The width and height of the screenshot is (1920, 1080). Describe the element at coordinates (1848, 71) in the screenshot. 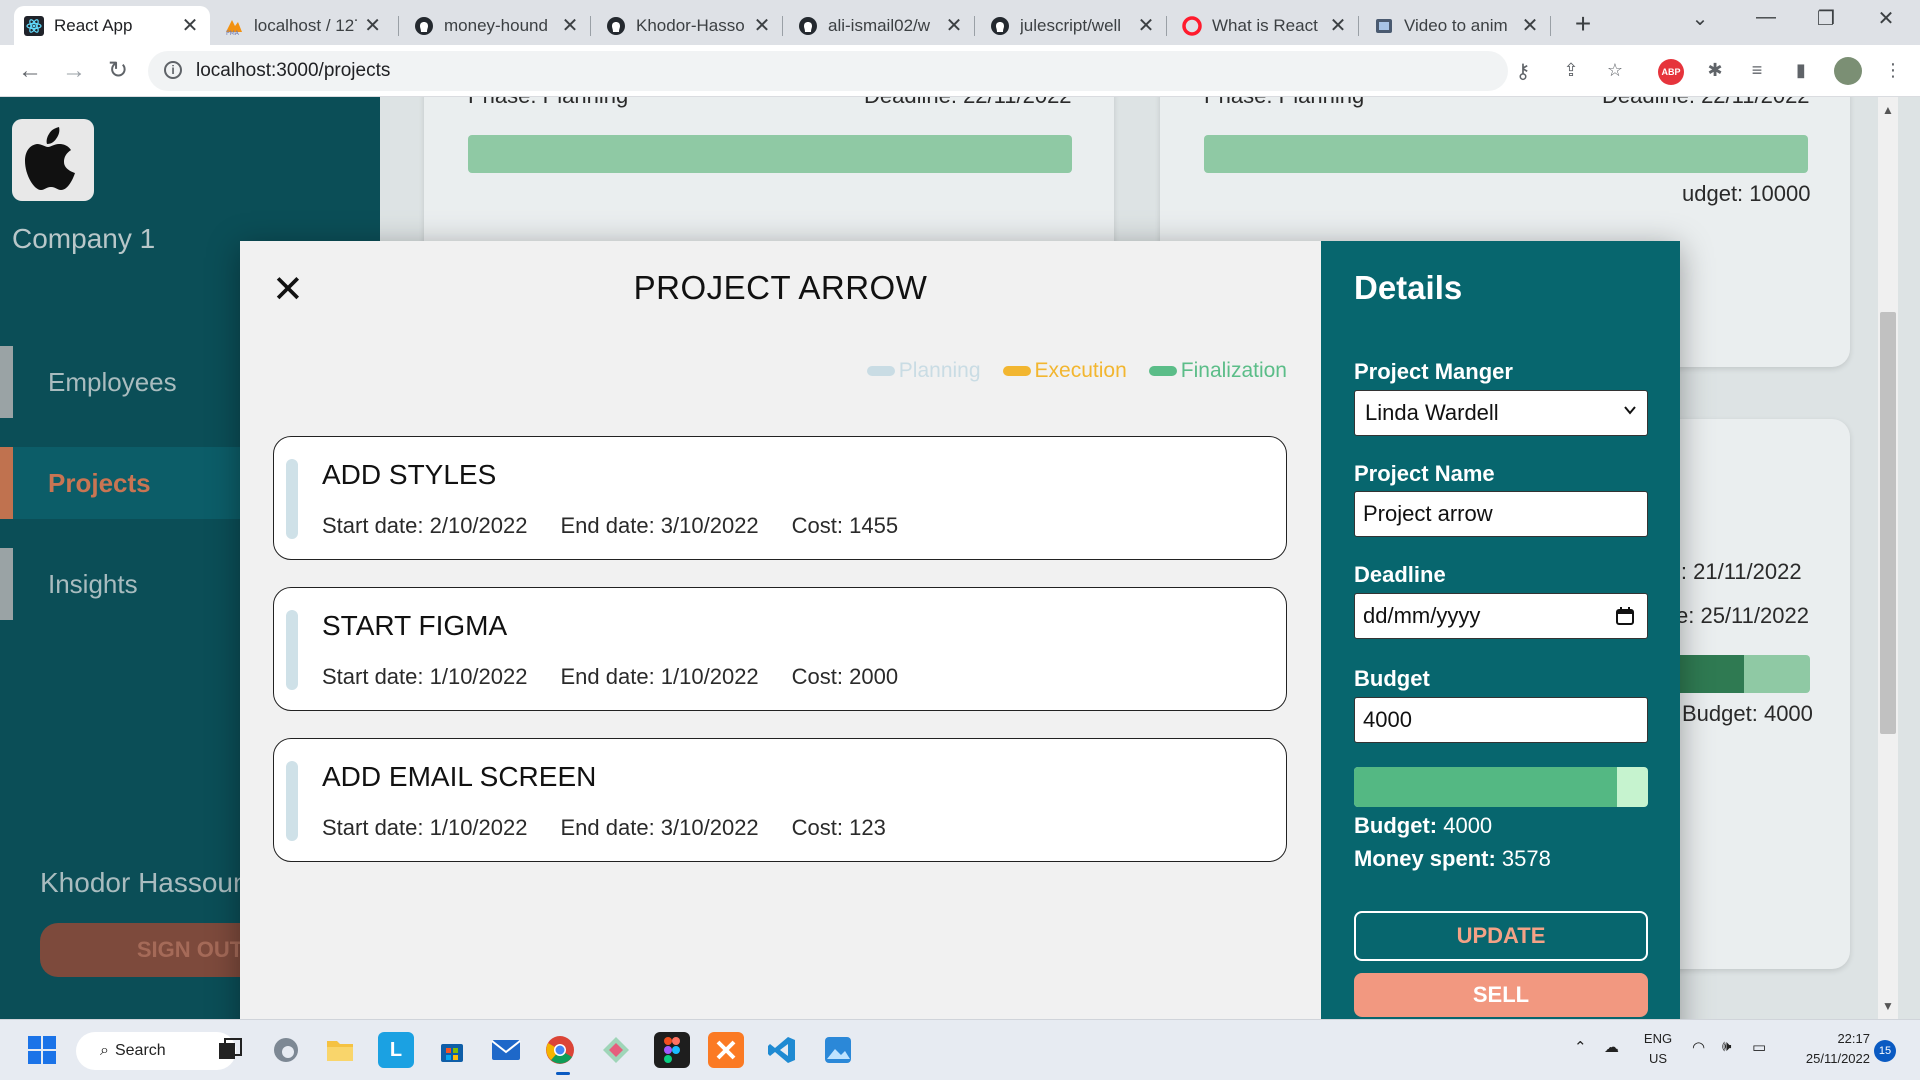

I see `profile-avatar` at that location.